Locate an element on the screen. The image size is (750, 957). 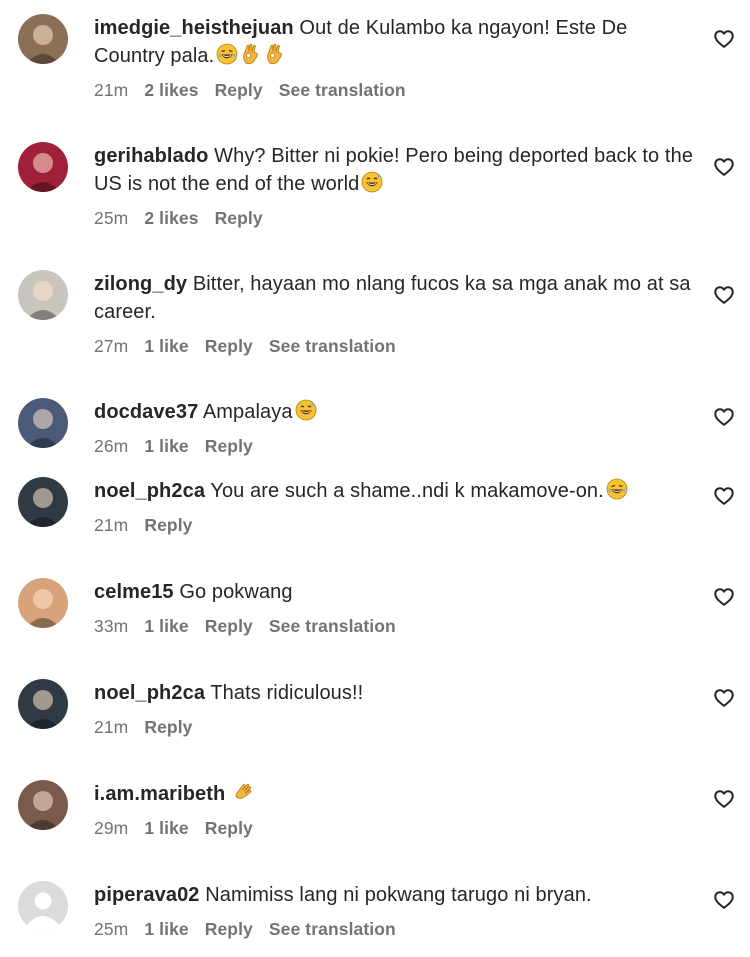
comment-meta: 26m 1 like Reply is located at coordinates (396, 446).